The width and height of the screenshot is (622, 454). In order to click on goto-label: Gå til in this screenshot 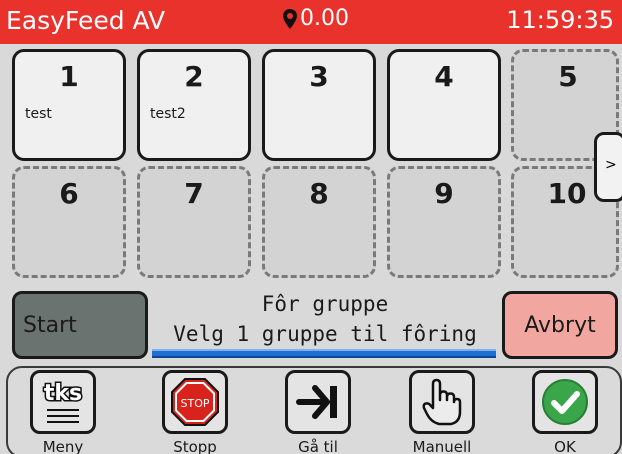, I will do `click(318, 446)`.